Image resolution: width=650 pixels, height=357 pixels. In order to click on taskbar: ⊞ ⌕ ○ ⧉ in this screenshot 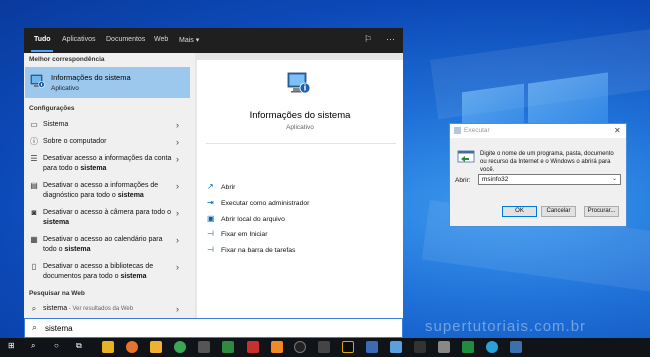, I will do `click(325, 347)`.